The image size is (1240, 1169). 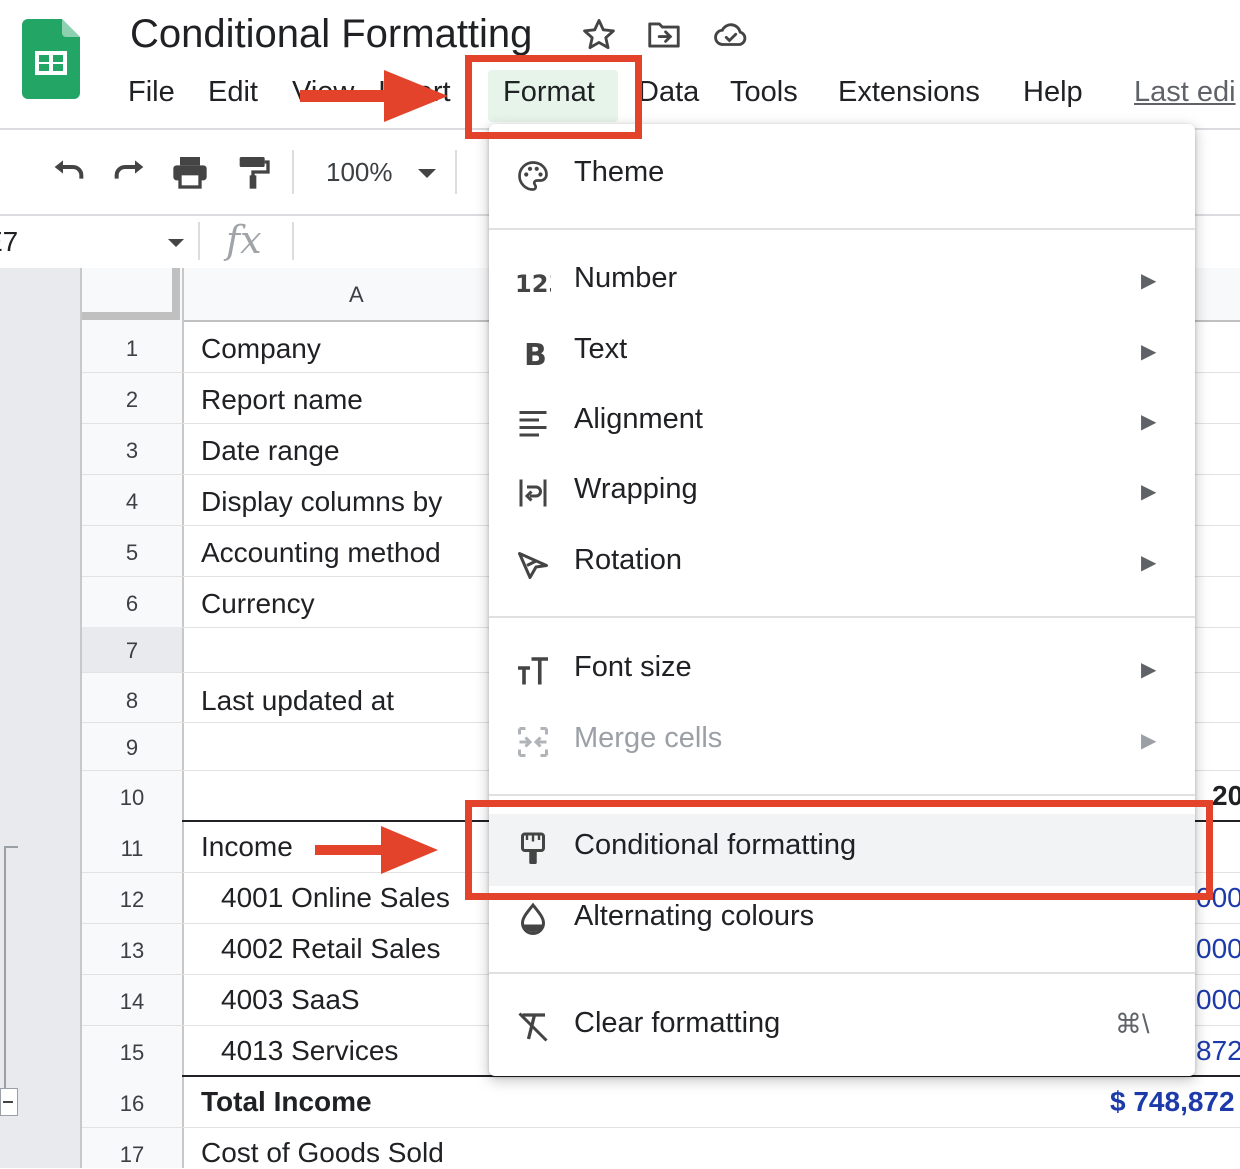 I want to click on bold-text-icon: B, so click(x=535, y=354).